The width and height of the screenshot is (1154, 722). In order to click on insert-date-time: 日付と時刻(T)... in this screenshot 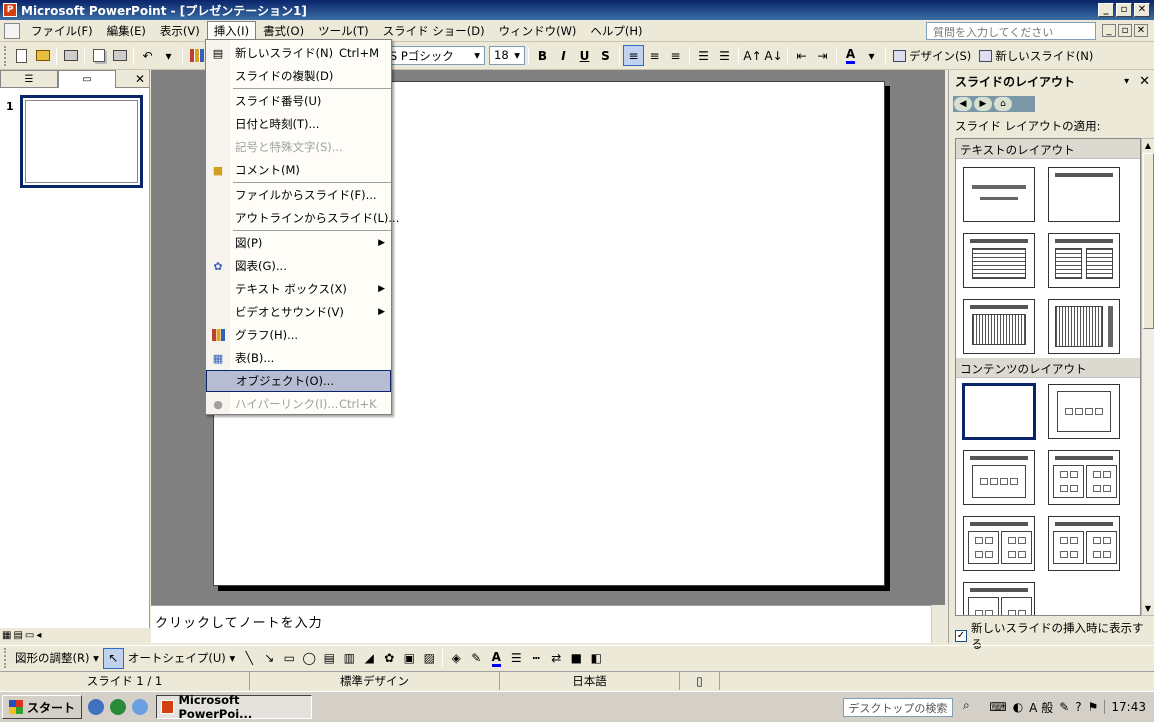, I will do `click(298, 124)`.